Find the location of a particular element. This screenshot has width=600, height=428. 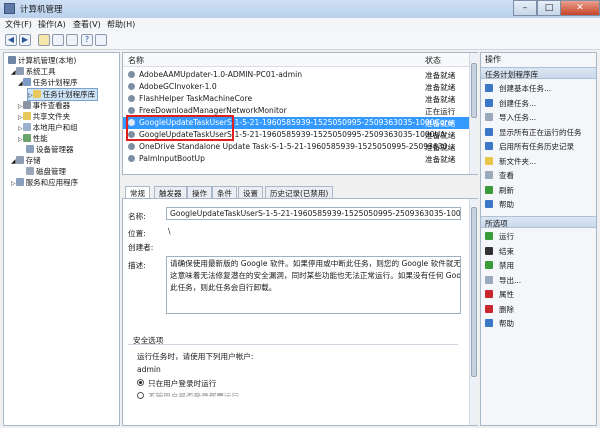

tab-settings: 设置 is located at coordinates (250, 192).